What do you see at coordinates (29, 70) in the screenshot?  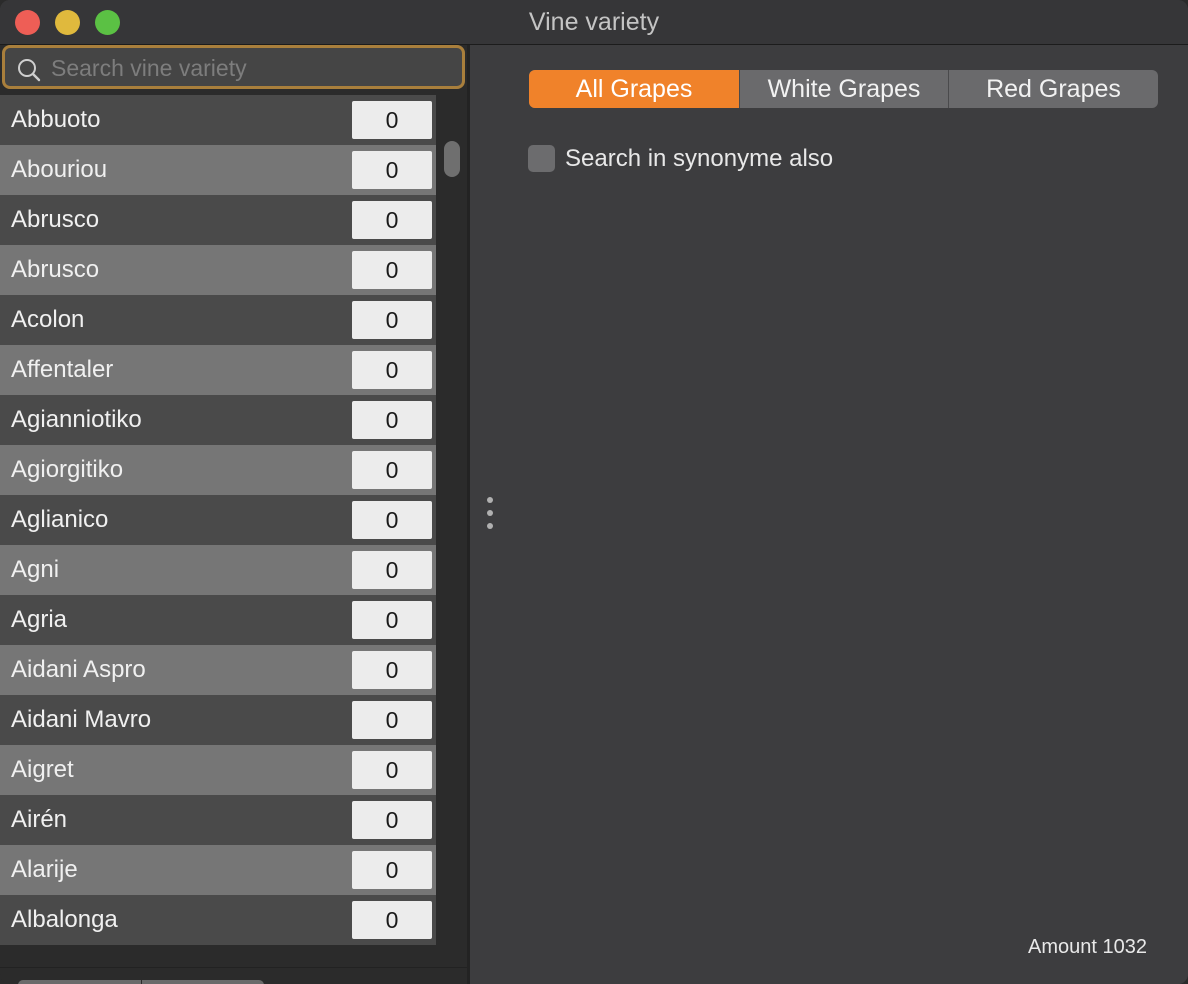 I see `search-icon` at bounding box center [29, 70].